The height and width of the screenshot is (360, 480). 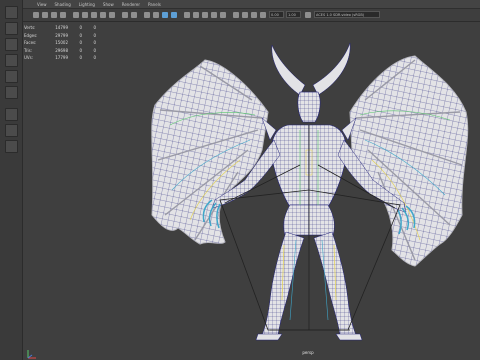 I want to click on motion-blur-icon, so click(x=214, y=15).